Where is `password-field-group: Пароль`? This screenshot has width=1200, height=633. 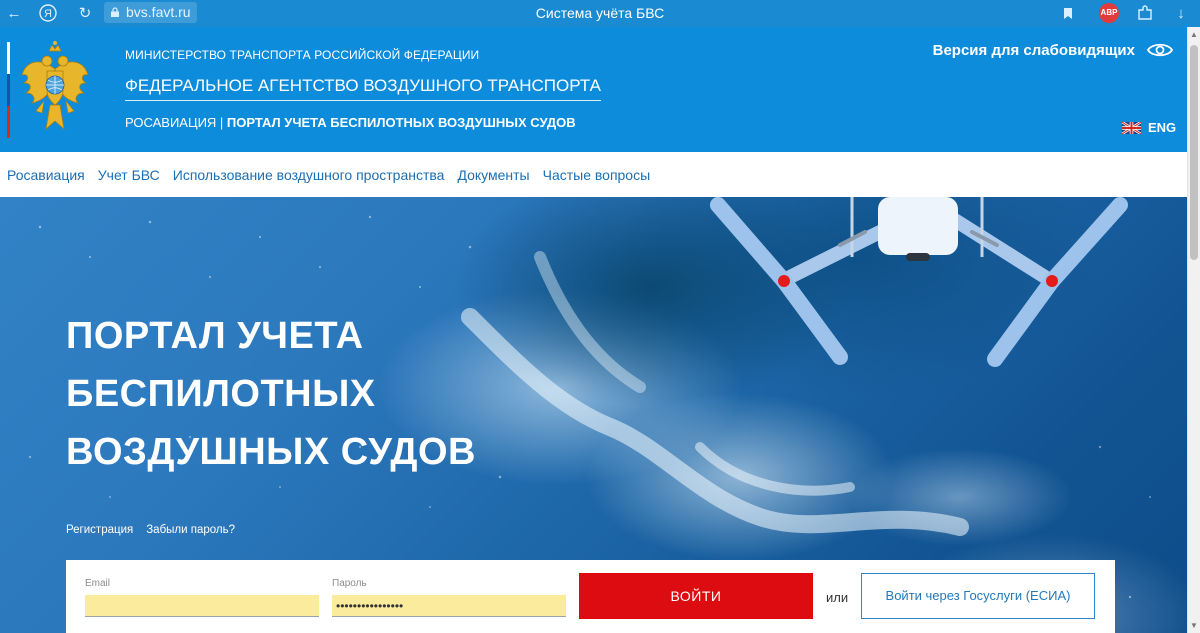
password-field-group: Пароль is located at coordinates (449, 597).